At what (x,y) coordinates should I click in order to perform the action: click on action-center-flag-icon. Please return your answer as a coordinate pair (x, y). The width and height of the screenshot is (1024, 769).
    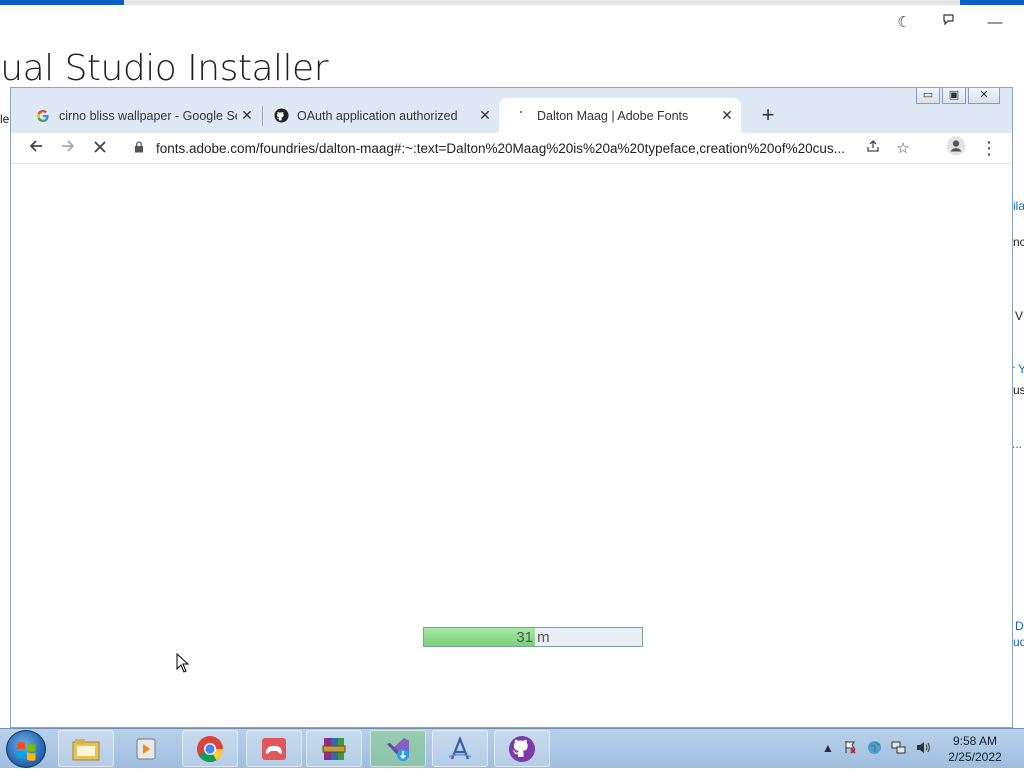
    Looking at the image, I should click on (850, 748).